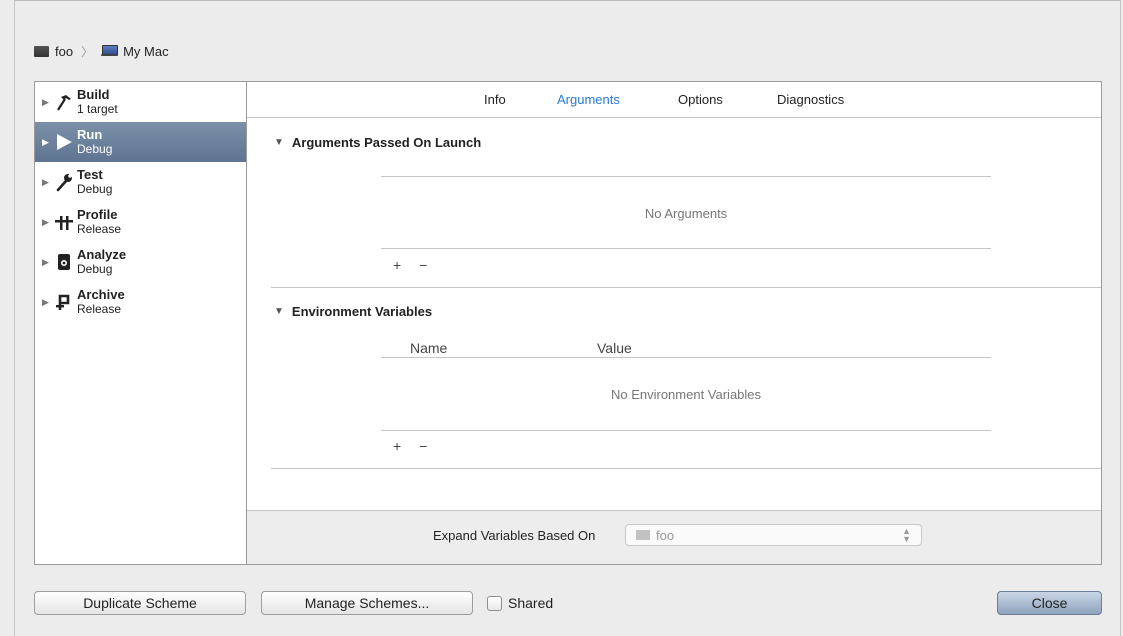  What do you see at coordinates (700, 99) in the screenshot?
I see `tab-options: Options` at bounding box center [700, 99].